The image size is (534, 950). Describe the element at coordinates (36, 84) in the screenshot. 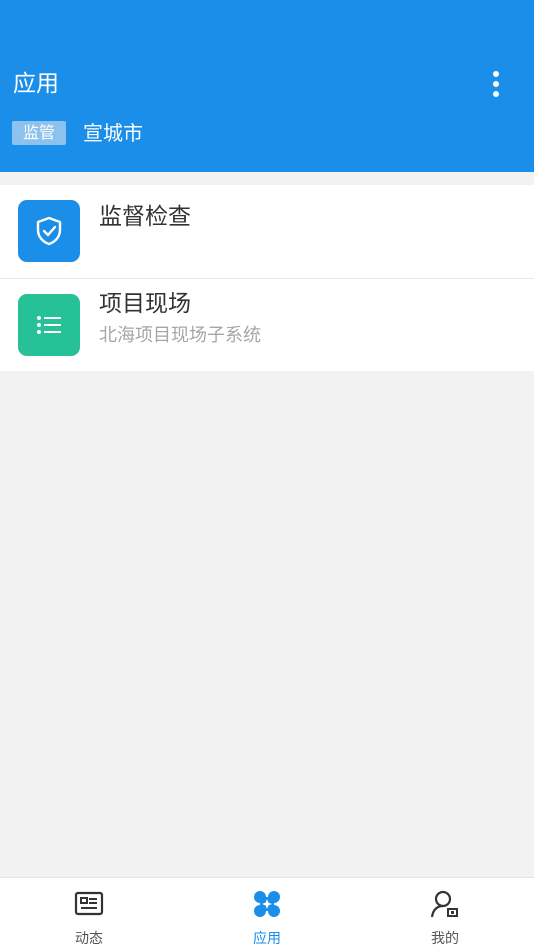

I see `page-title: 应用` at that location.